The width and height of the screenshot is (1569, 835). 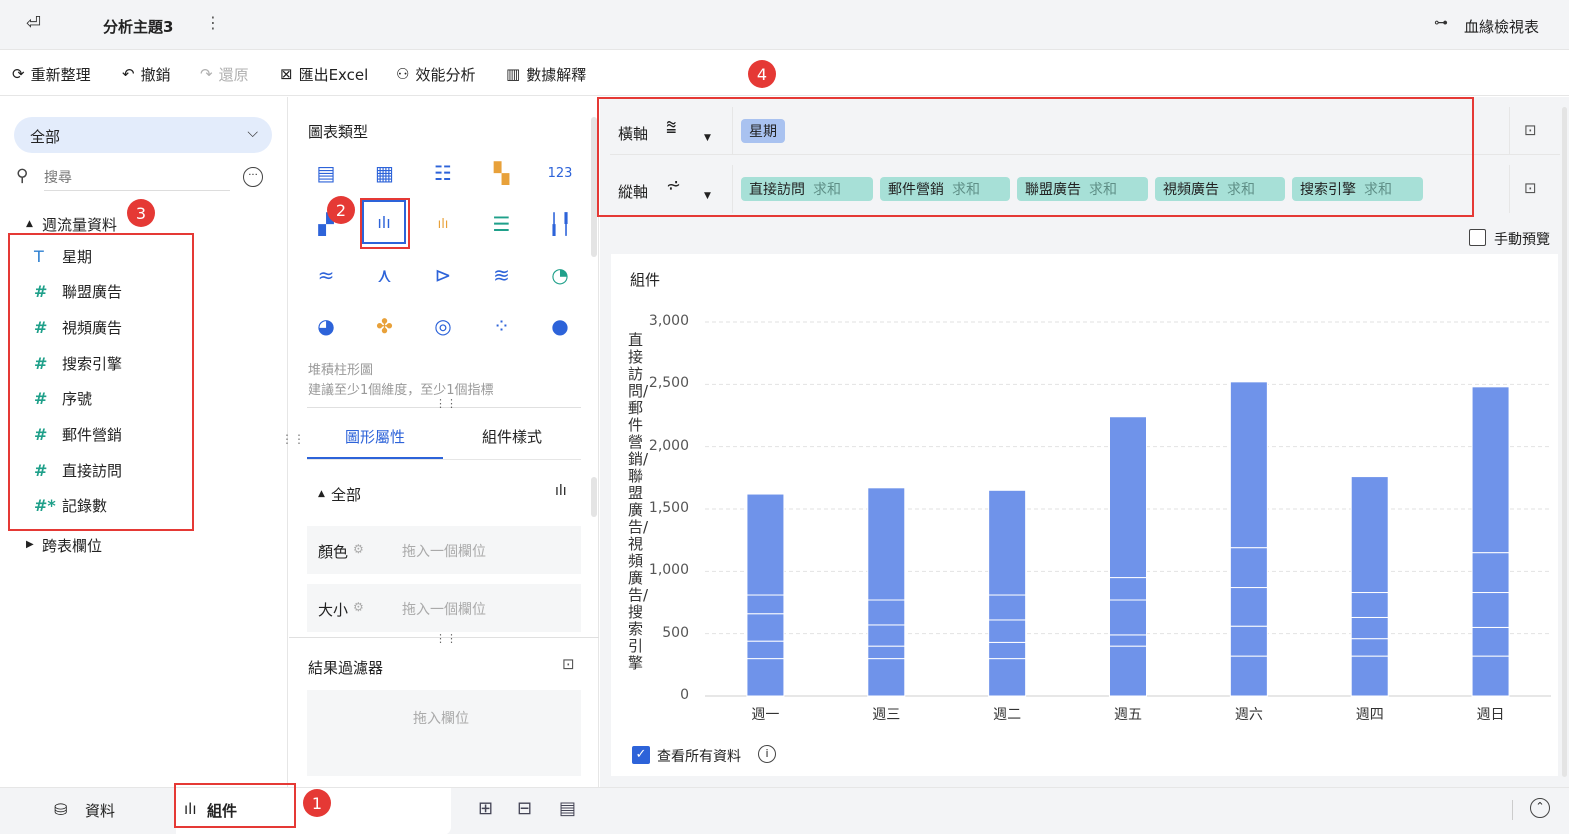 What do you see at coordinates (375, 436) in the screenshot?
I see `tab-graph-attributes: 圖形屬性` at bounding box center [375, 436].